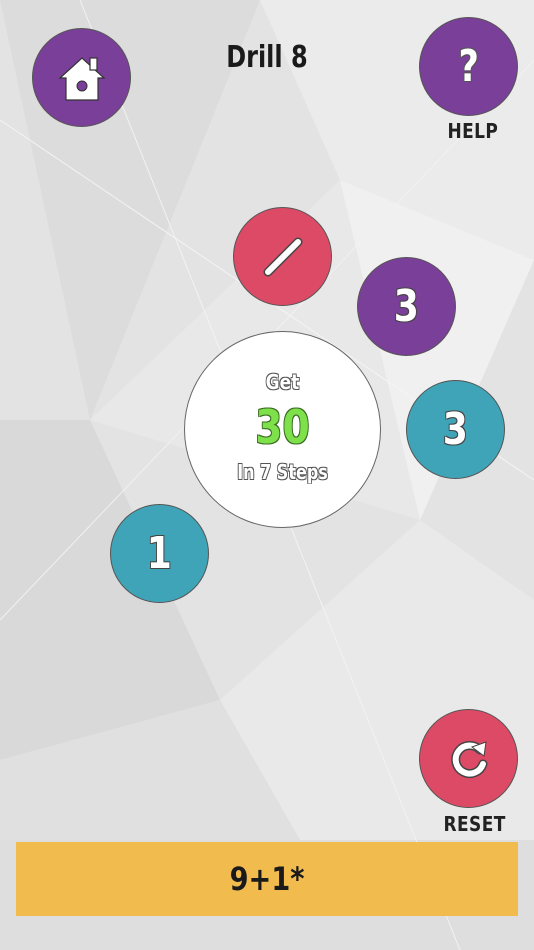 The image size is (534, 950). I want to click on tile-number-1-teal: 1, so click(159, 553).